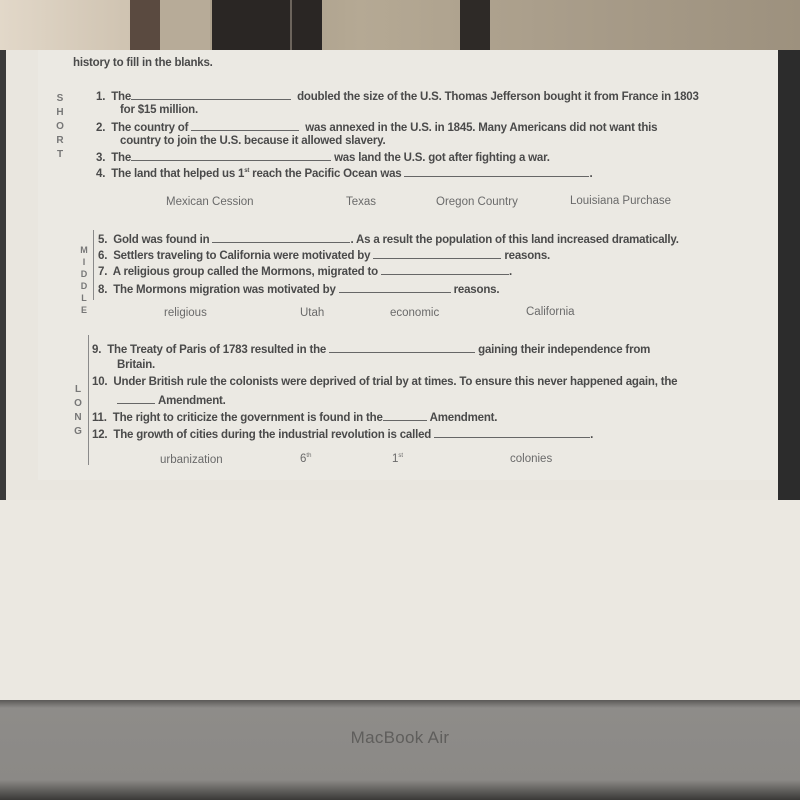  What do you see at coordinates (178, 174) in the screenshot?
I see `question-text: The land that helped us 1` at bounding box center [178, 174].